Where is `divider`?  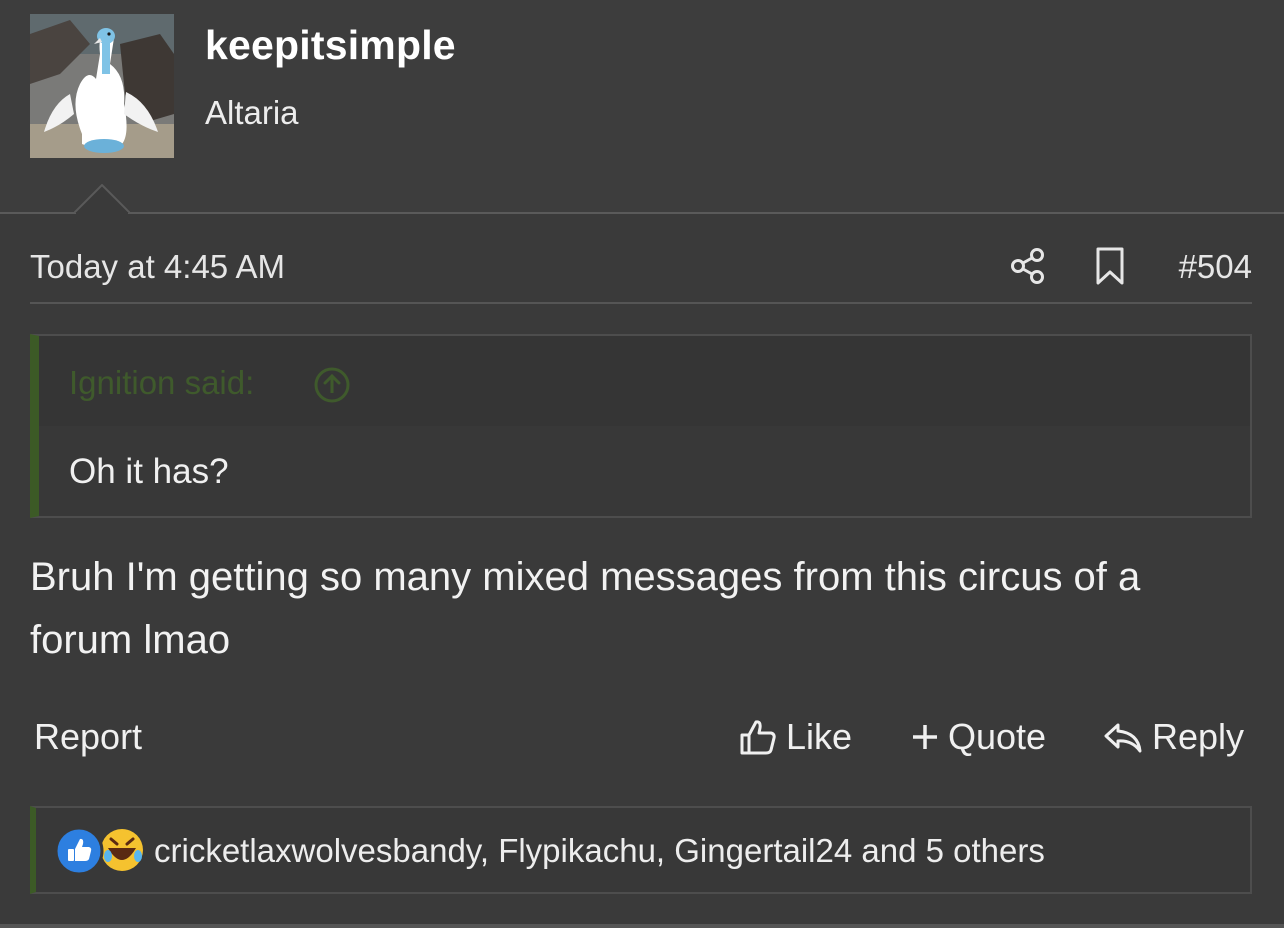
divider is located at coordinates (642, 926).